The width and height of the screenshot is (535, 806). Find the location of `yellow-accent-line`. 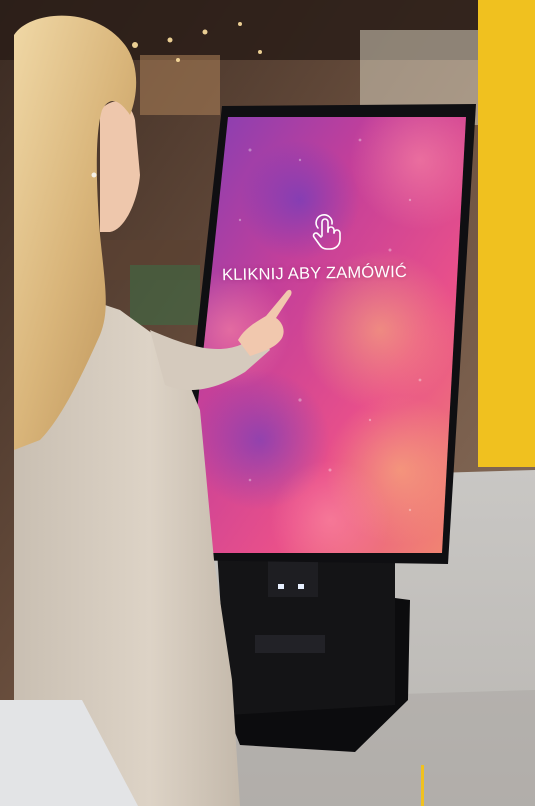

yellow-accent-line is located at coordinates (422, 785).